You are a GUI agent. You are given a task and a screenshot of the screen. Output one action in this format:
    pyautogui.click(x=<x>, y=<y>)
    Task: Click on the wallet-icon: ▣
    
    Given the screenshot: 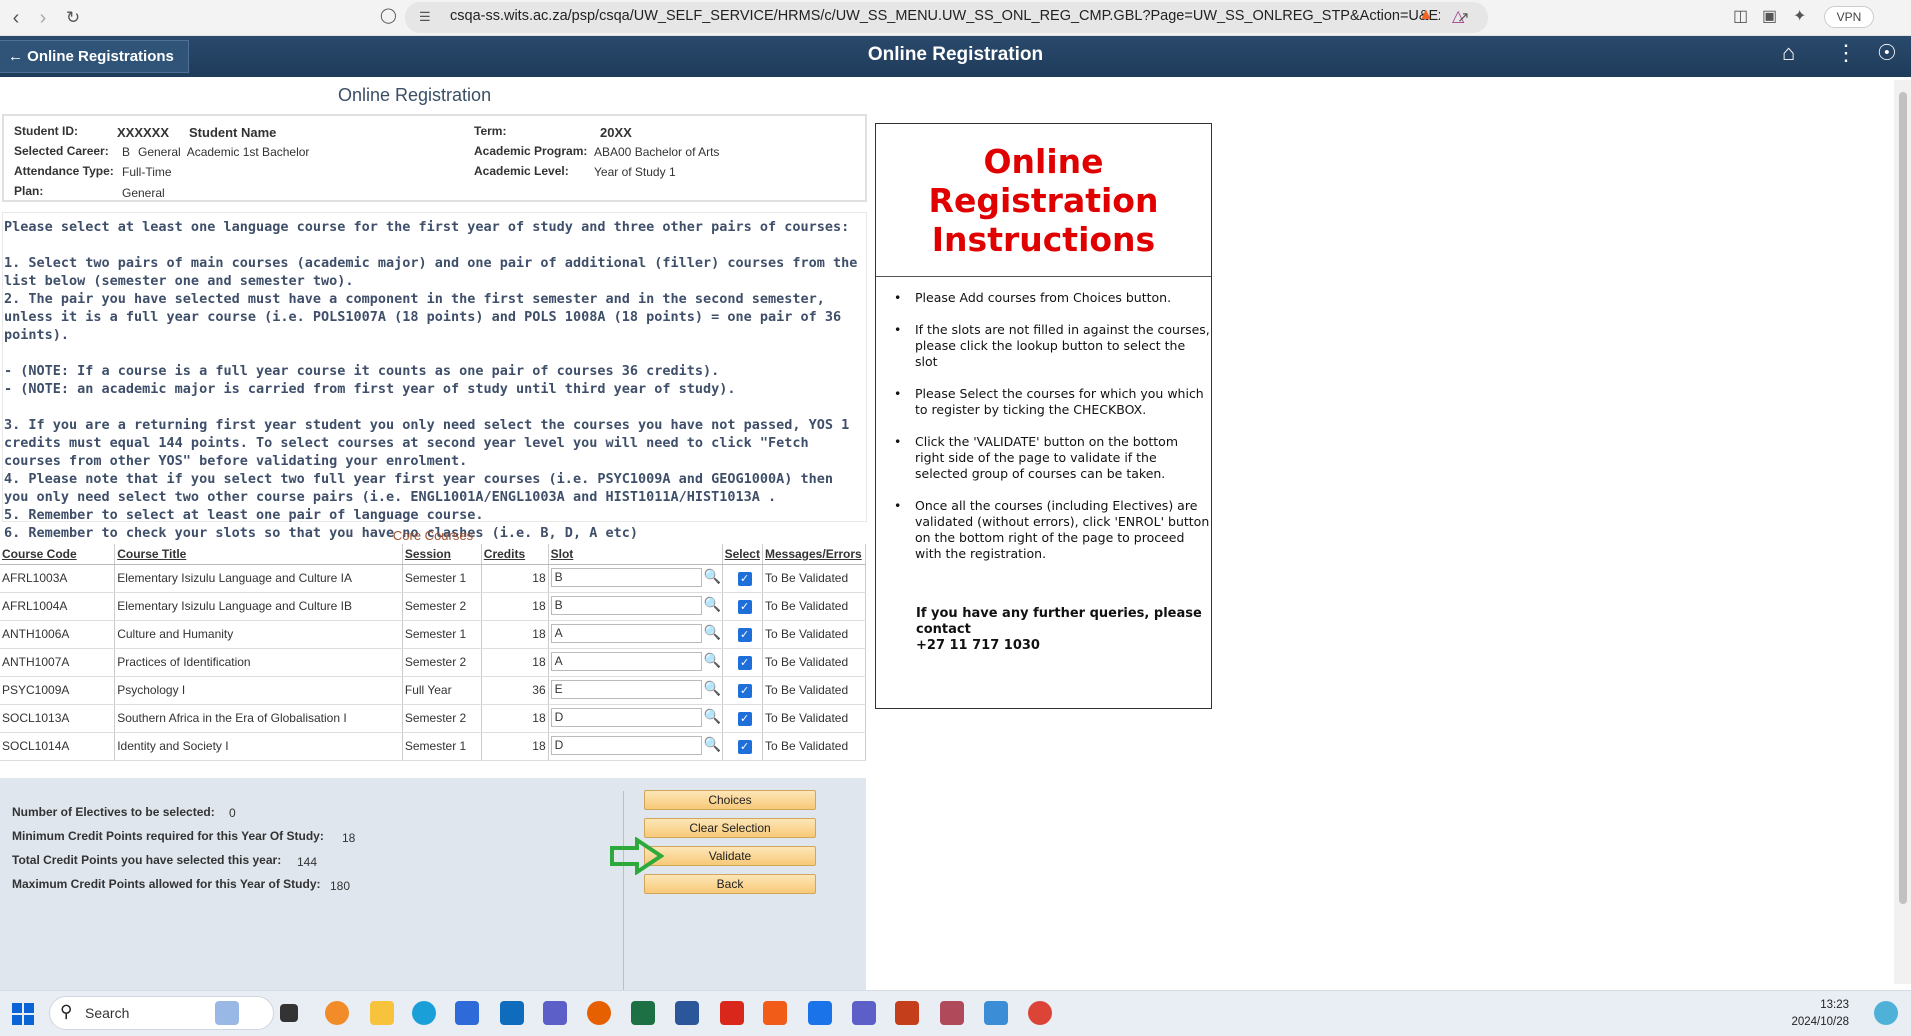 What is the action you would take?
    pyautogui.click(x=1769, y=16)
    